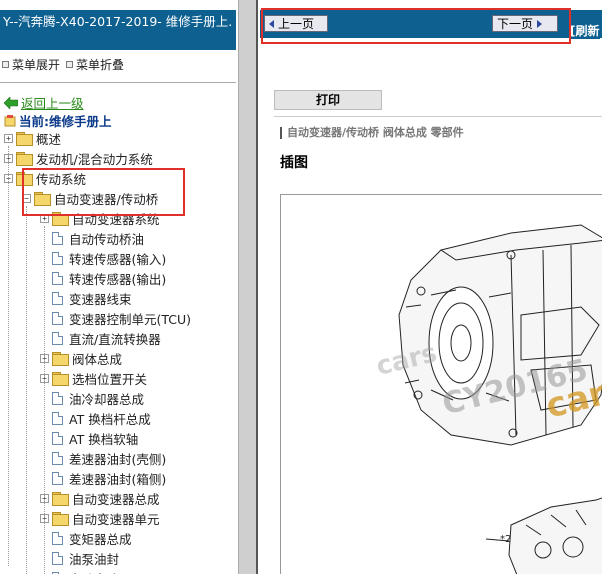 The height and width of the screenshot is (574, 602). Describe the element at coordinates (94, 159) in the screenshot. I see `tree-item-label: 发动机/混合动力系统` at that location.